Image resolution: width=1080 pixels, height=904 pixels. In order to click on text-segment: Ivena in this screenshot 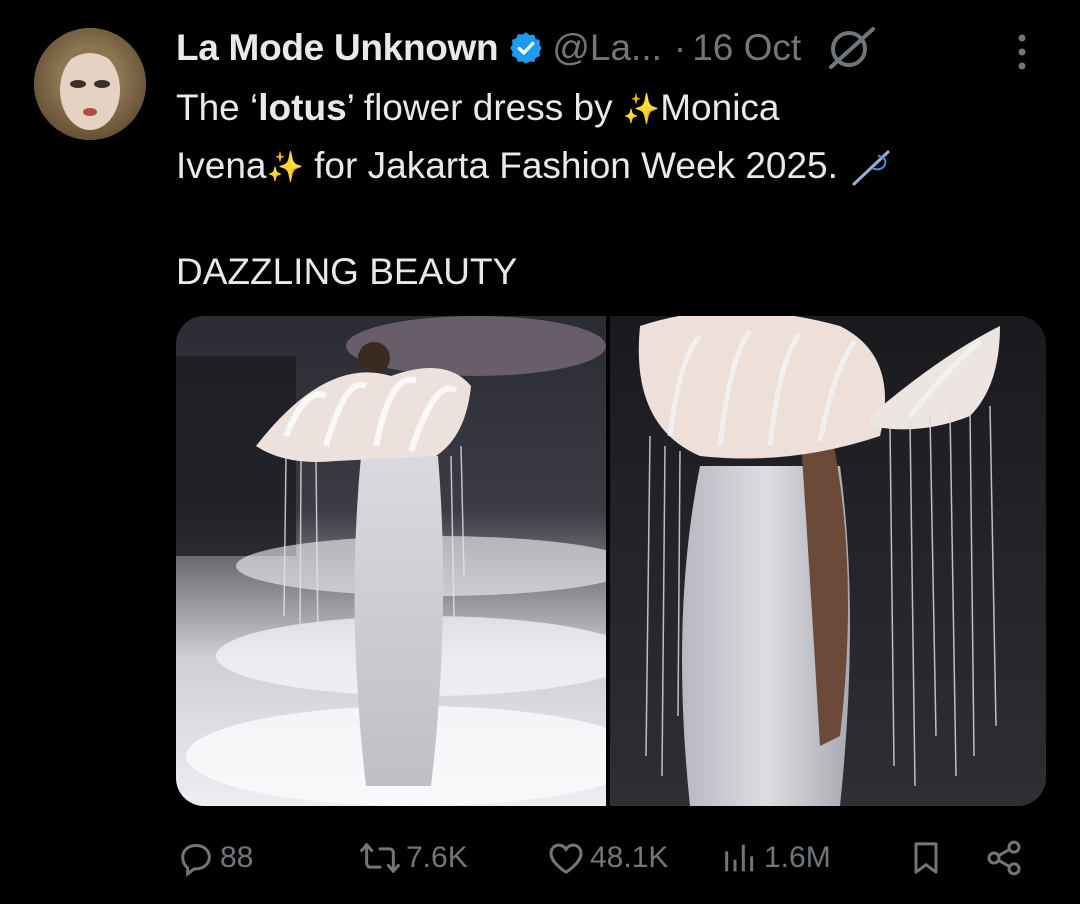, I will do `click(221, 166)`.